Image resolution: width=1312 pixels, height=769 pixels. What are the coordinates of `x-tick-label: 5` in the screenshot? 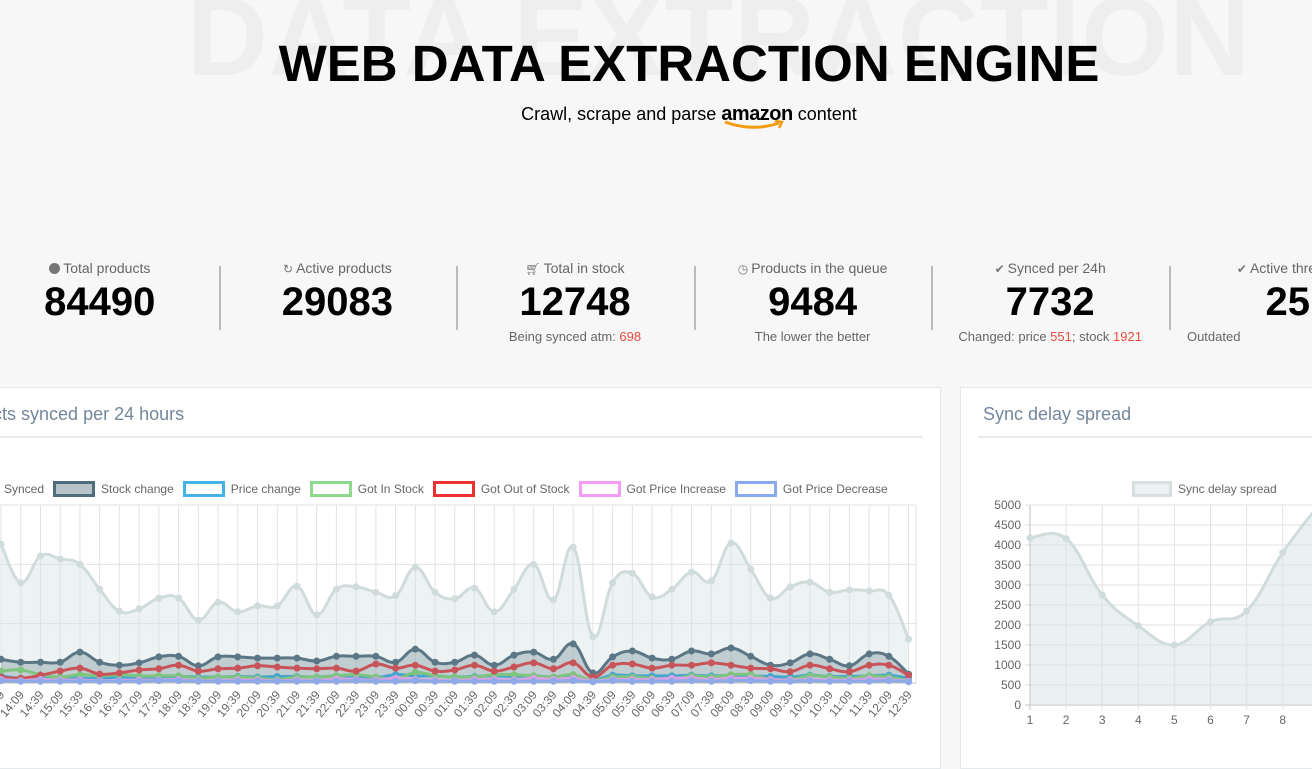 It's located at (1174, 720).